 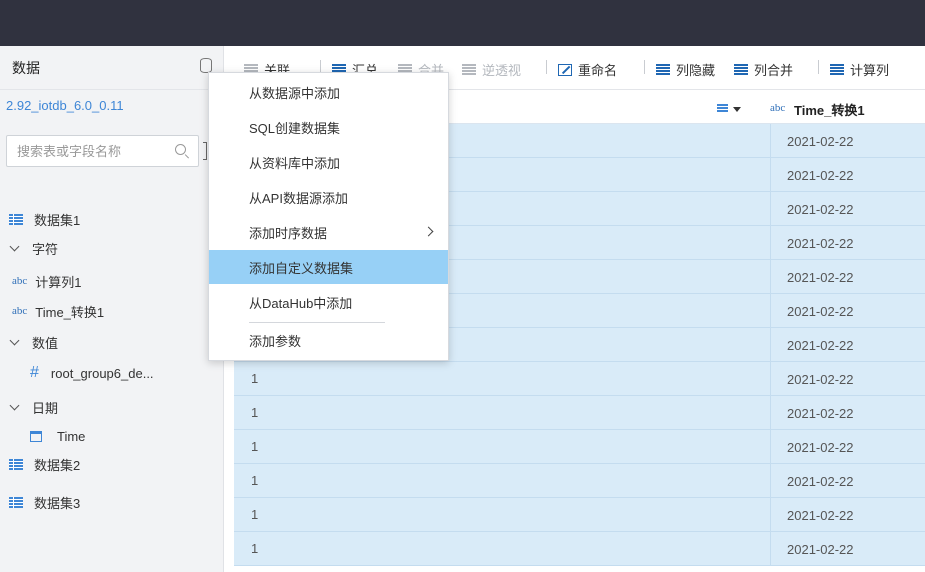 What do you see at coordinates (92, 151) in the screenshot?
I see `search-input` at bounding box center [92, 151].